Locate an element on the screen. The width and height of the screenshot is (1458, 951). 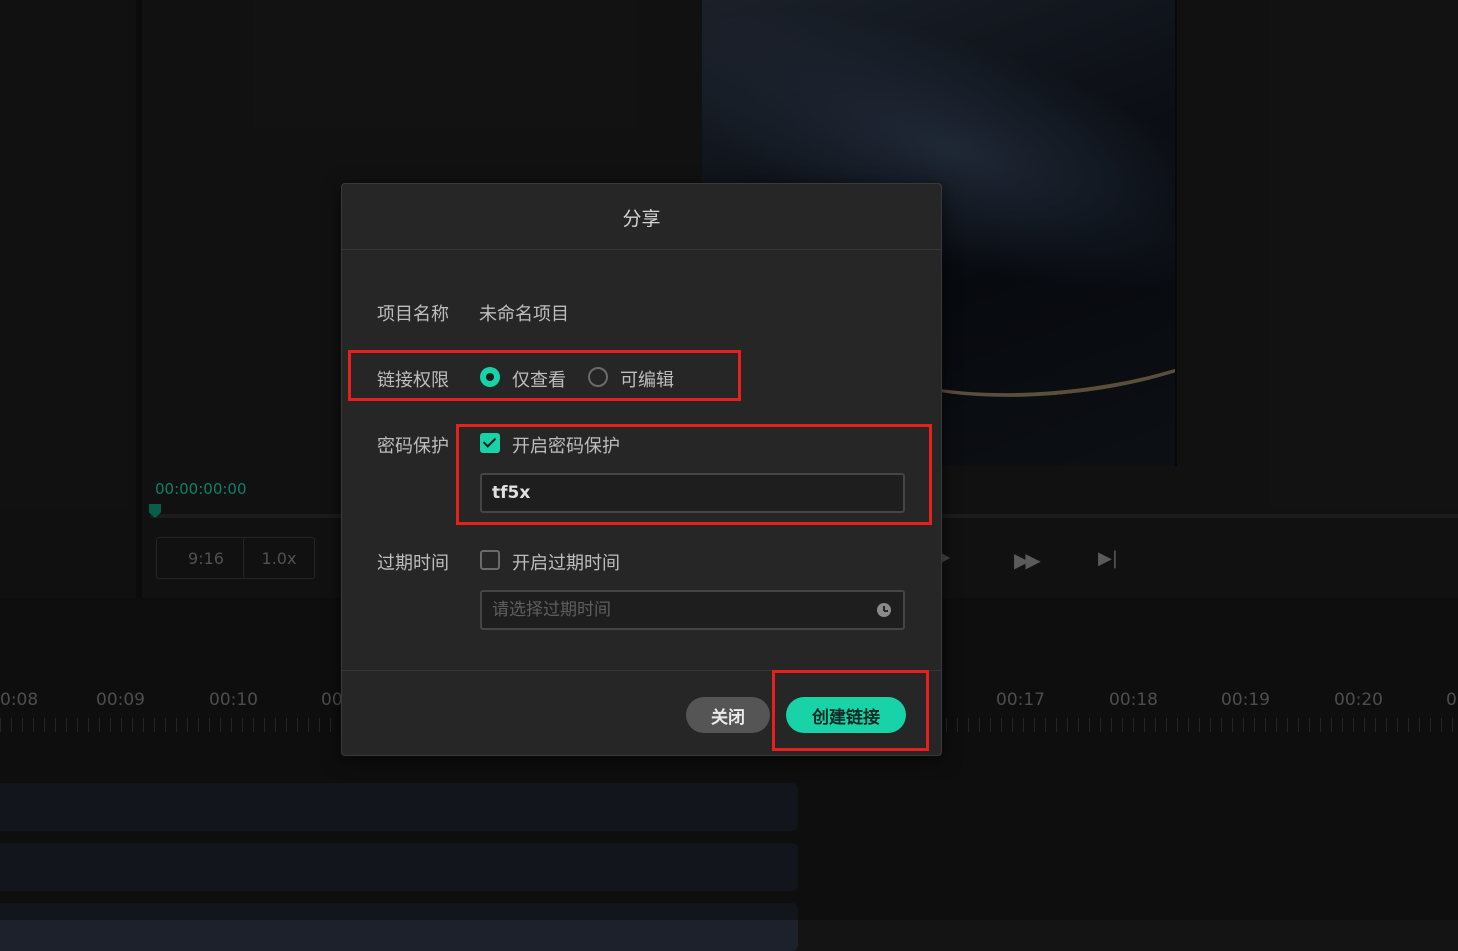
expiry-checkbox is located at coordinates (490, 560).